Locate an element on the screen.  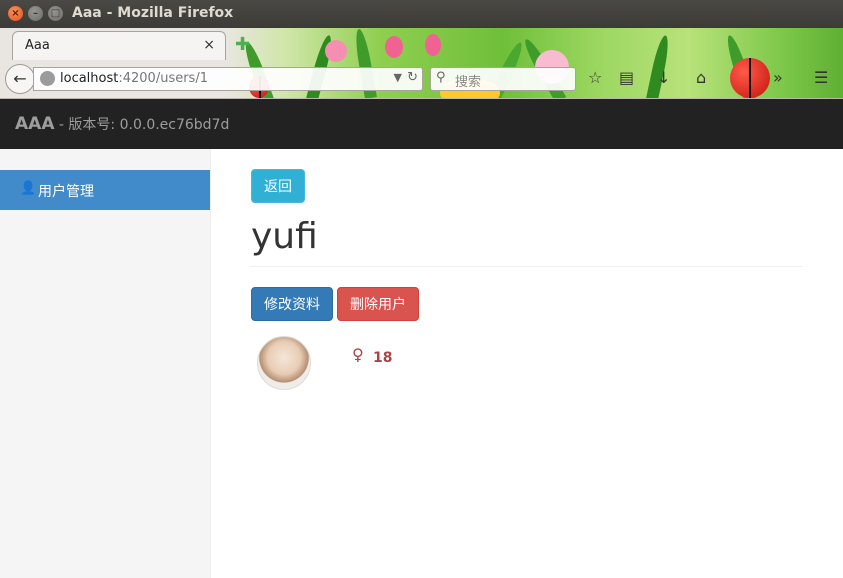
window-maximize-button: □ is located at coordinates (55, 13).